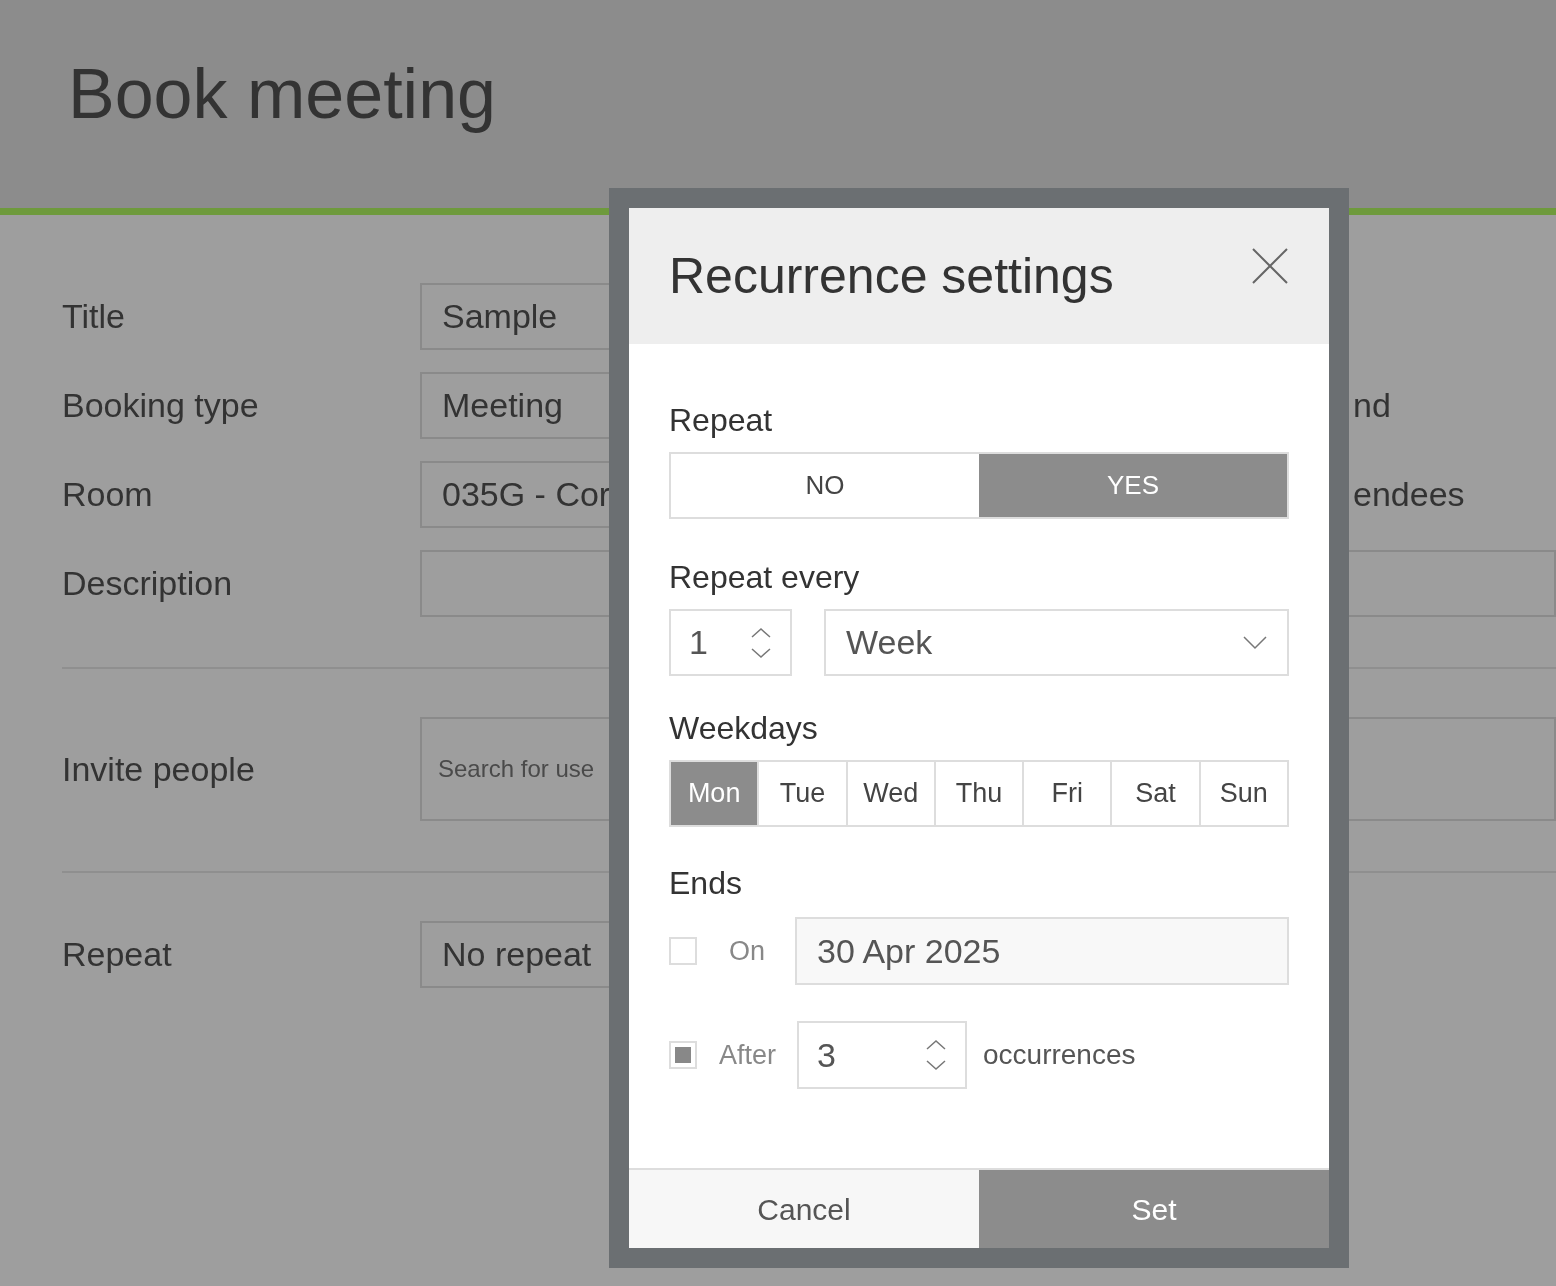 This screenshot has width=1556, height=1286. Describe the element at coordinates (706, 883) in the screenshot. I see `section-label: Ends` at that location.